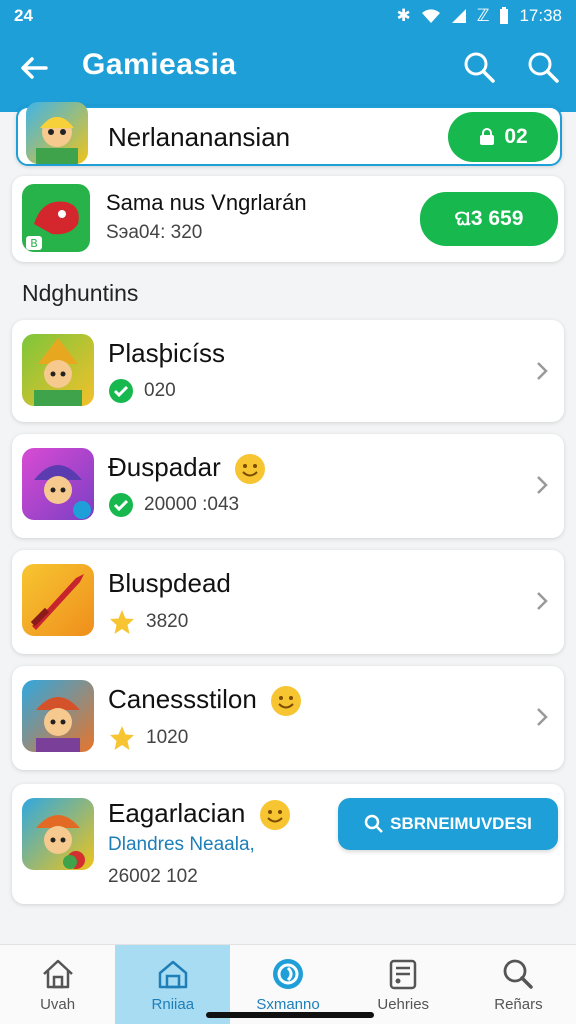 This screenshot has width=576, height=1024. What do you see at coordinates (503, 137) in the screenshot?
I see `top-game-button: 02` at bounding box center [503, 137].